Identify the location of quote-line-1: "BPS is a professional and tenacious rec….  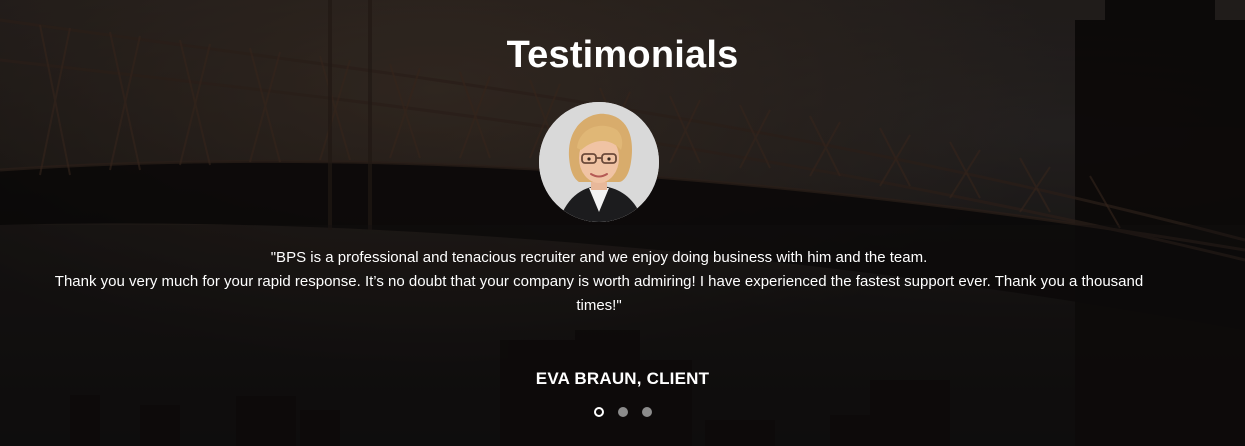
(599, 257).